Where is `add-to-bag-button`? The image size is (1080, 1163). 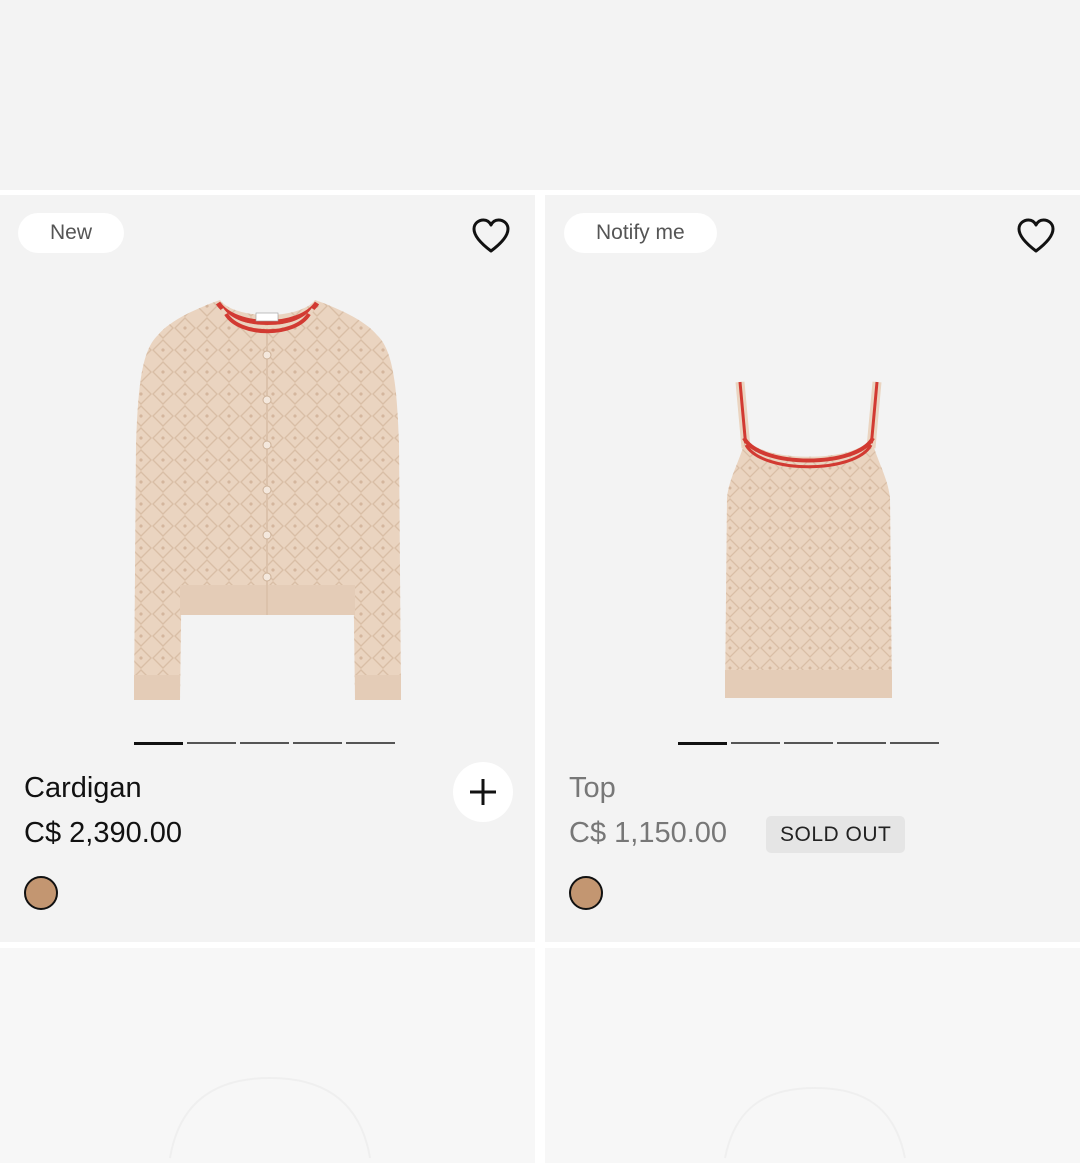
add-to-bag-button is located at coordinates (483, 792).